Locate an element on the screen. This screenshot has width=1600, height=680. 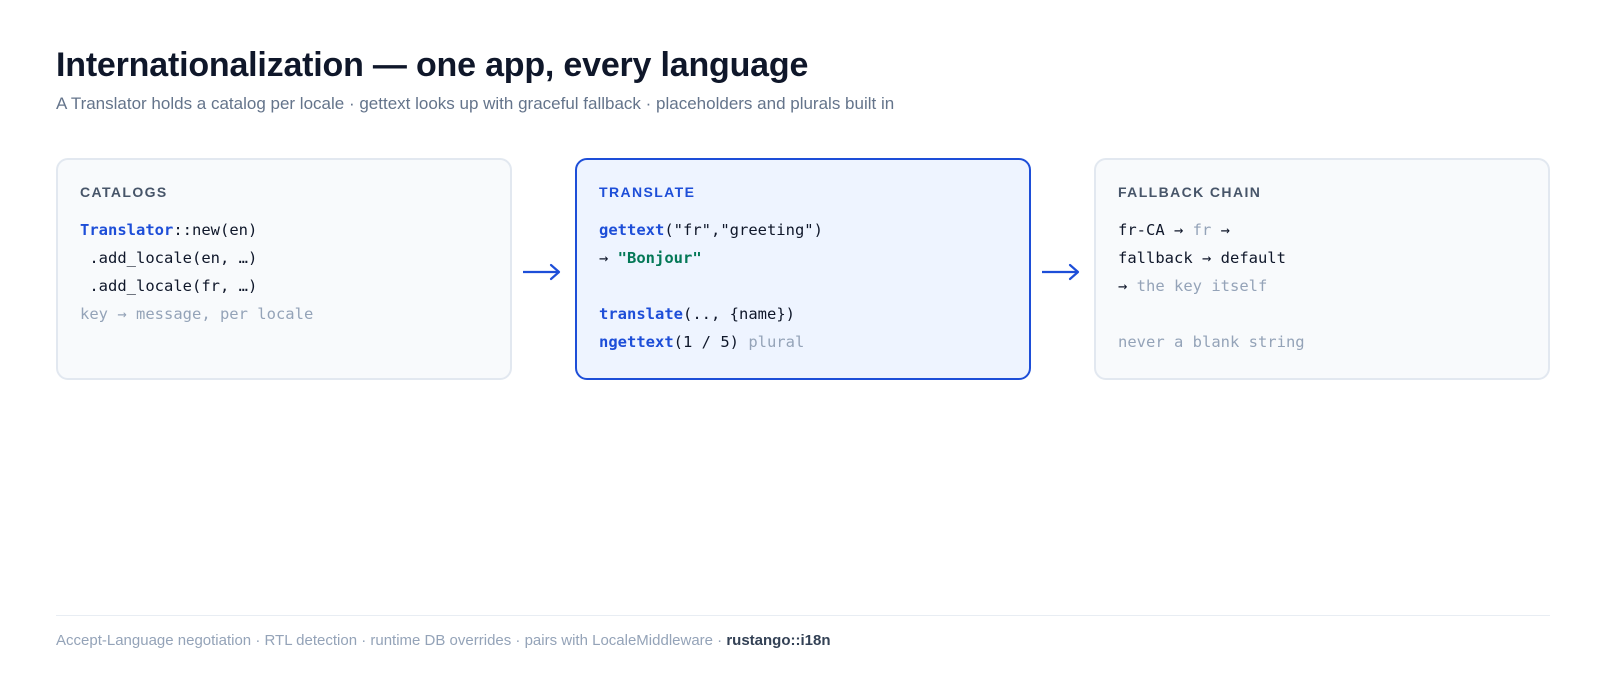
code-line: .add_locale(fr, …) is located at coordinates (284, 286).